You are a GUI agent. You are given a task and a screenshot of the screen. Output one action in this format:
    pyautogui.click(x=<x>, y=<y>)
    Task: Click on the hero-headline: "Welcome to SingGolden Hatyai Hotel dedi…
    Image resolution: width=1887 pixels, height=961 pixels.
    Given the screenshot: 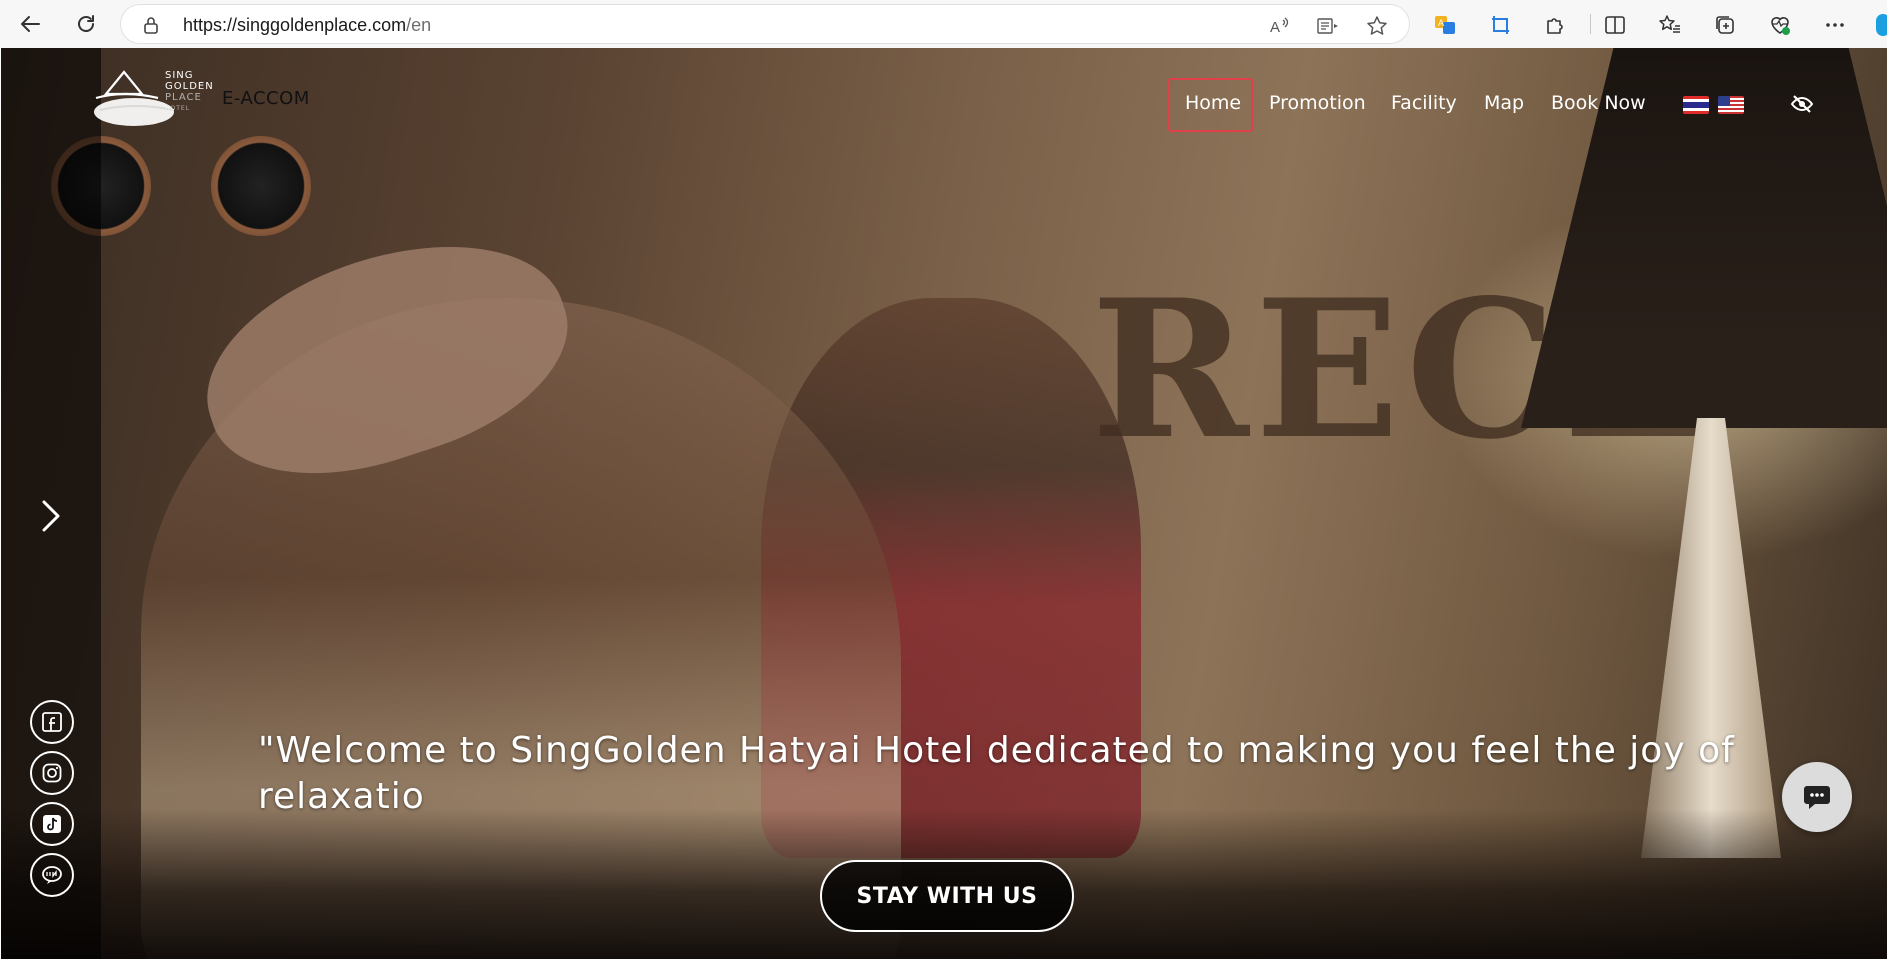 What is the action you would take?
    pyautogui.click(x=996, y=773)
    